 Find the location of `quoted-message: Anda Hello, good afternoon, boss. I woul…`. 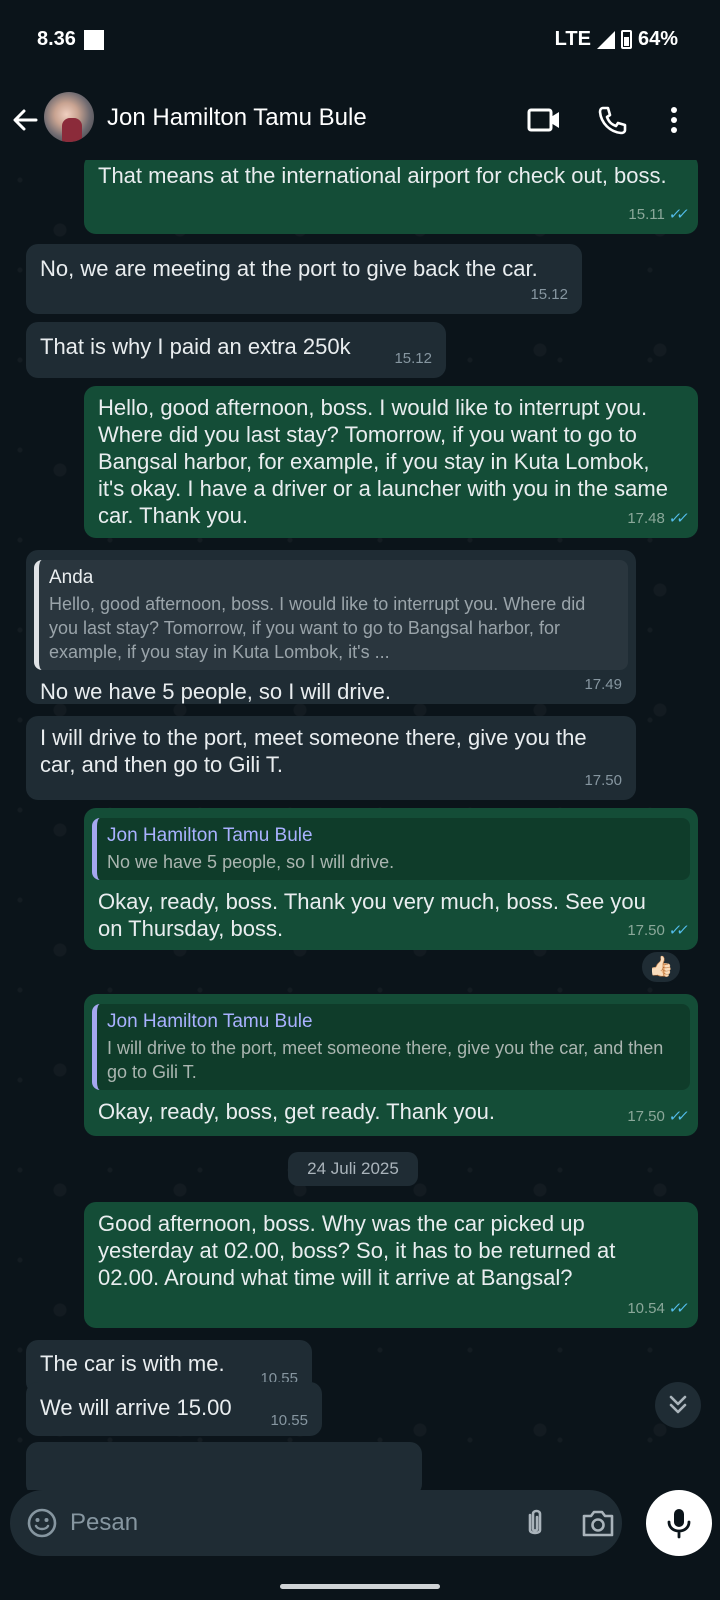

quoted-message: Anda Hello, good afternoon, boss. I woul… is located at coordinates (331, 615).